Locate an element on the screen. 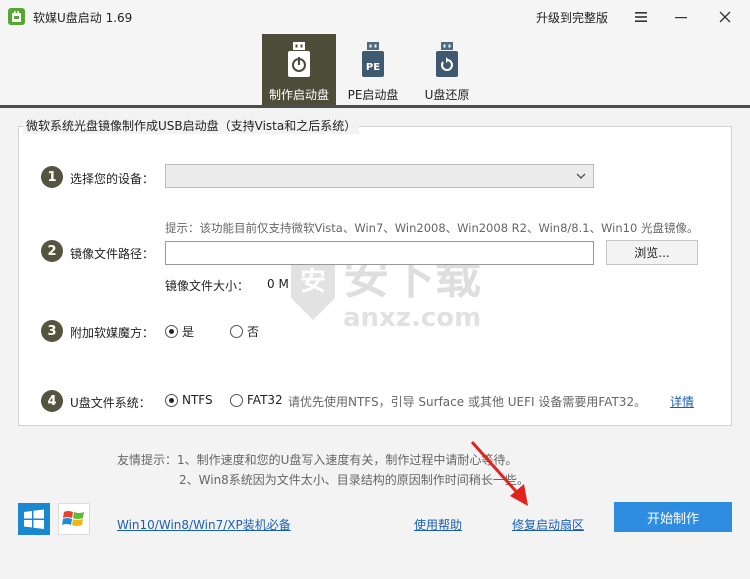  tab-make-boot-disk: 制作启动盘 is located at coordinates (299, 69).